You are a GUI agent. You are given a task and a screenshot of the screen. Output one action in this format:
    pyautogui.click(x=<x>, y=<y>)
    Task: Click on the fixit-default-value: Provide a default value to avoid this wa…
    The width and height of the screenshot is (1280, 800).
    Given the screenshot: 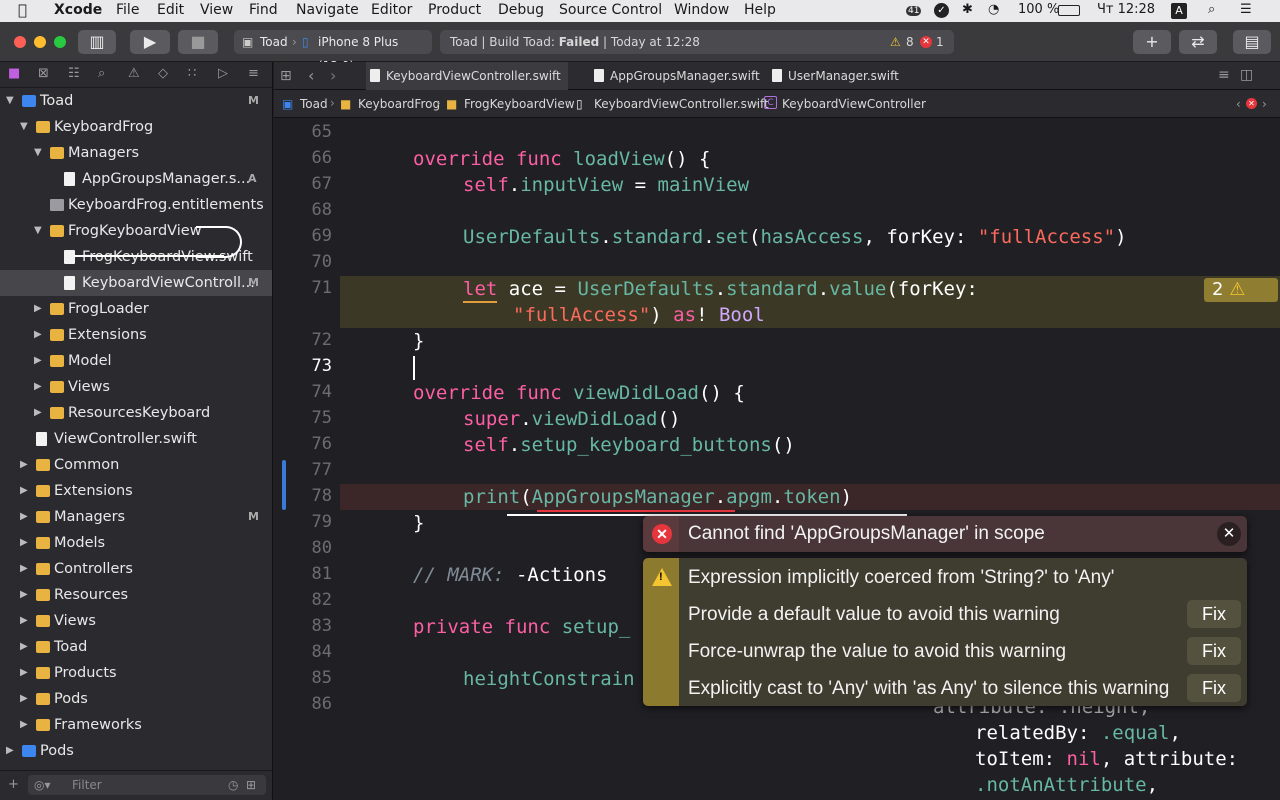 What is the action you would take?
    pyautogui.click(x=874, y=615)
    